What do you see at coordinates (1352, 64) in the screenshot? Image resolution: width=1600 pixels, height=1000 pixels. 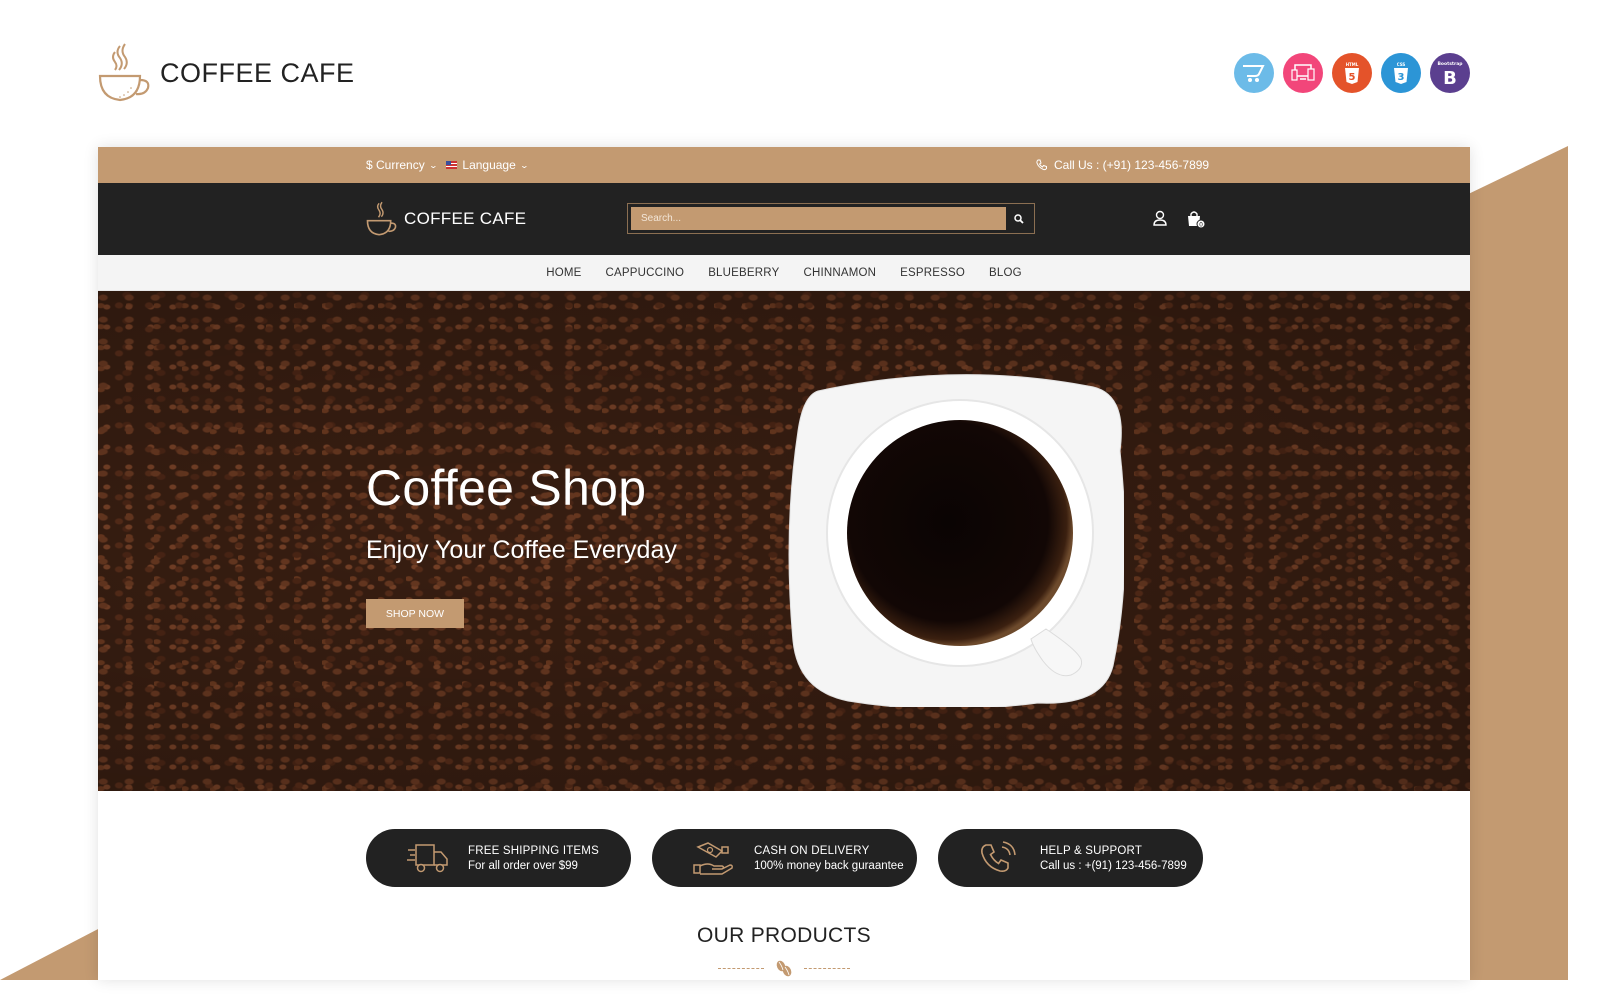 I see `svg-text: HTML` at bounding box center [1352, 64].